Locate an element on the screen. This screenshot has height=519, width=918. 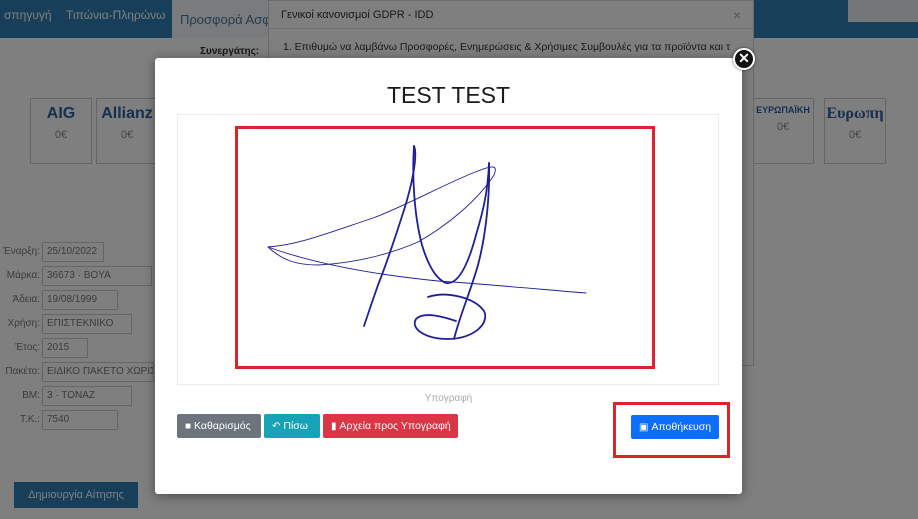
files-to-sign-button: ▮ Αρχεία προς Υπογραφή is located at coordinates (390, 426).